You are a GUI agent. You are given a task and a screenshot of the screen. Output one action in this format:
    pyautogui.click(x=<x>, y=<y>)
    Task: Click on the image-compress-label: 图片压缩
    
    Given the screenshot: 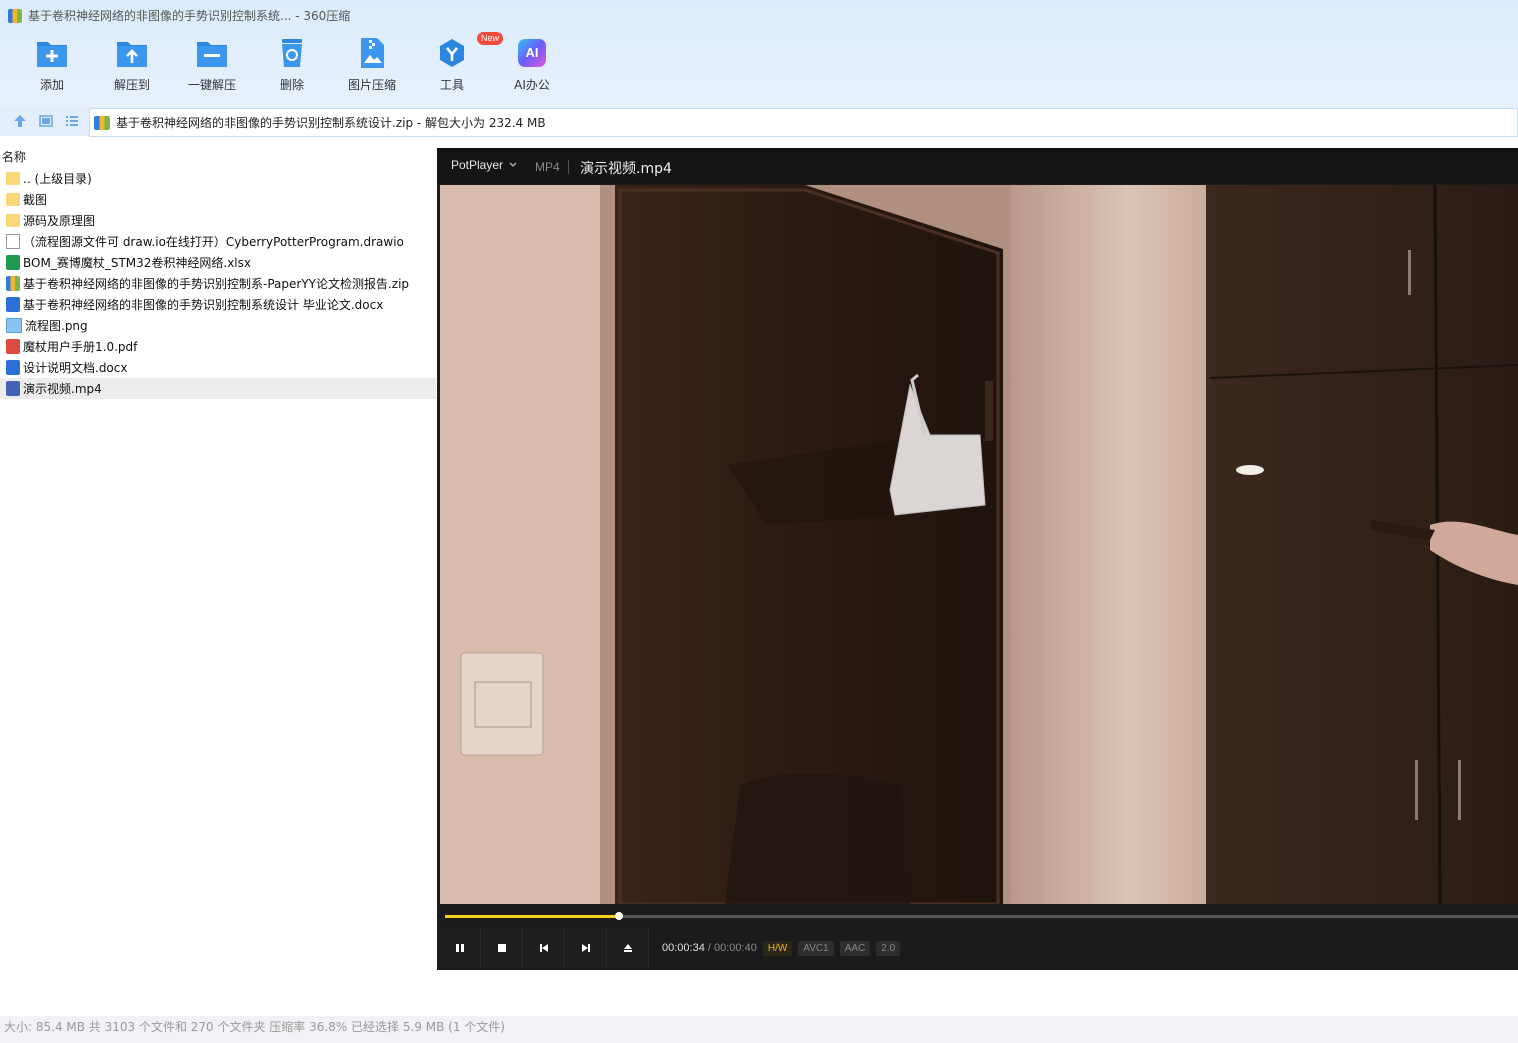 What is the action you would take?
    pyautogui.click(x=371, y=85)
    